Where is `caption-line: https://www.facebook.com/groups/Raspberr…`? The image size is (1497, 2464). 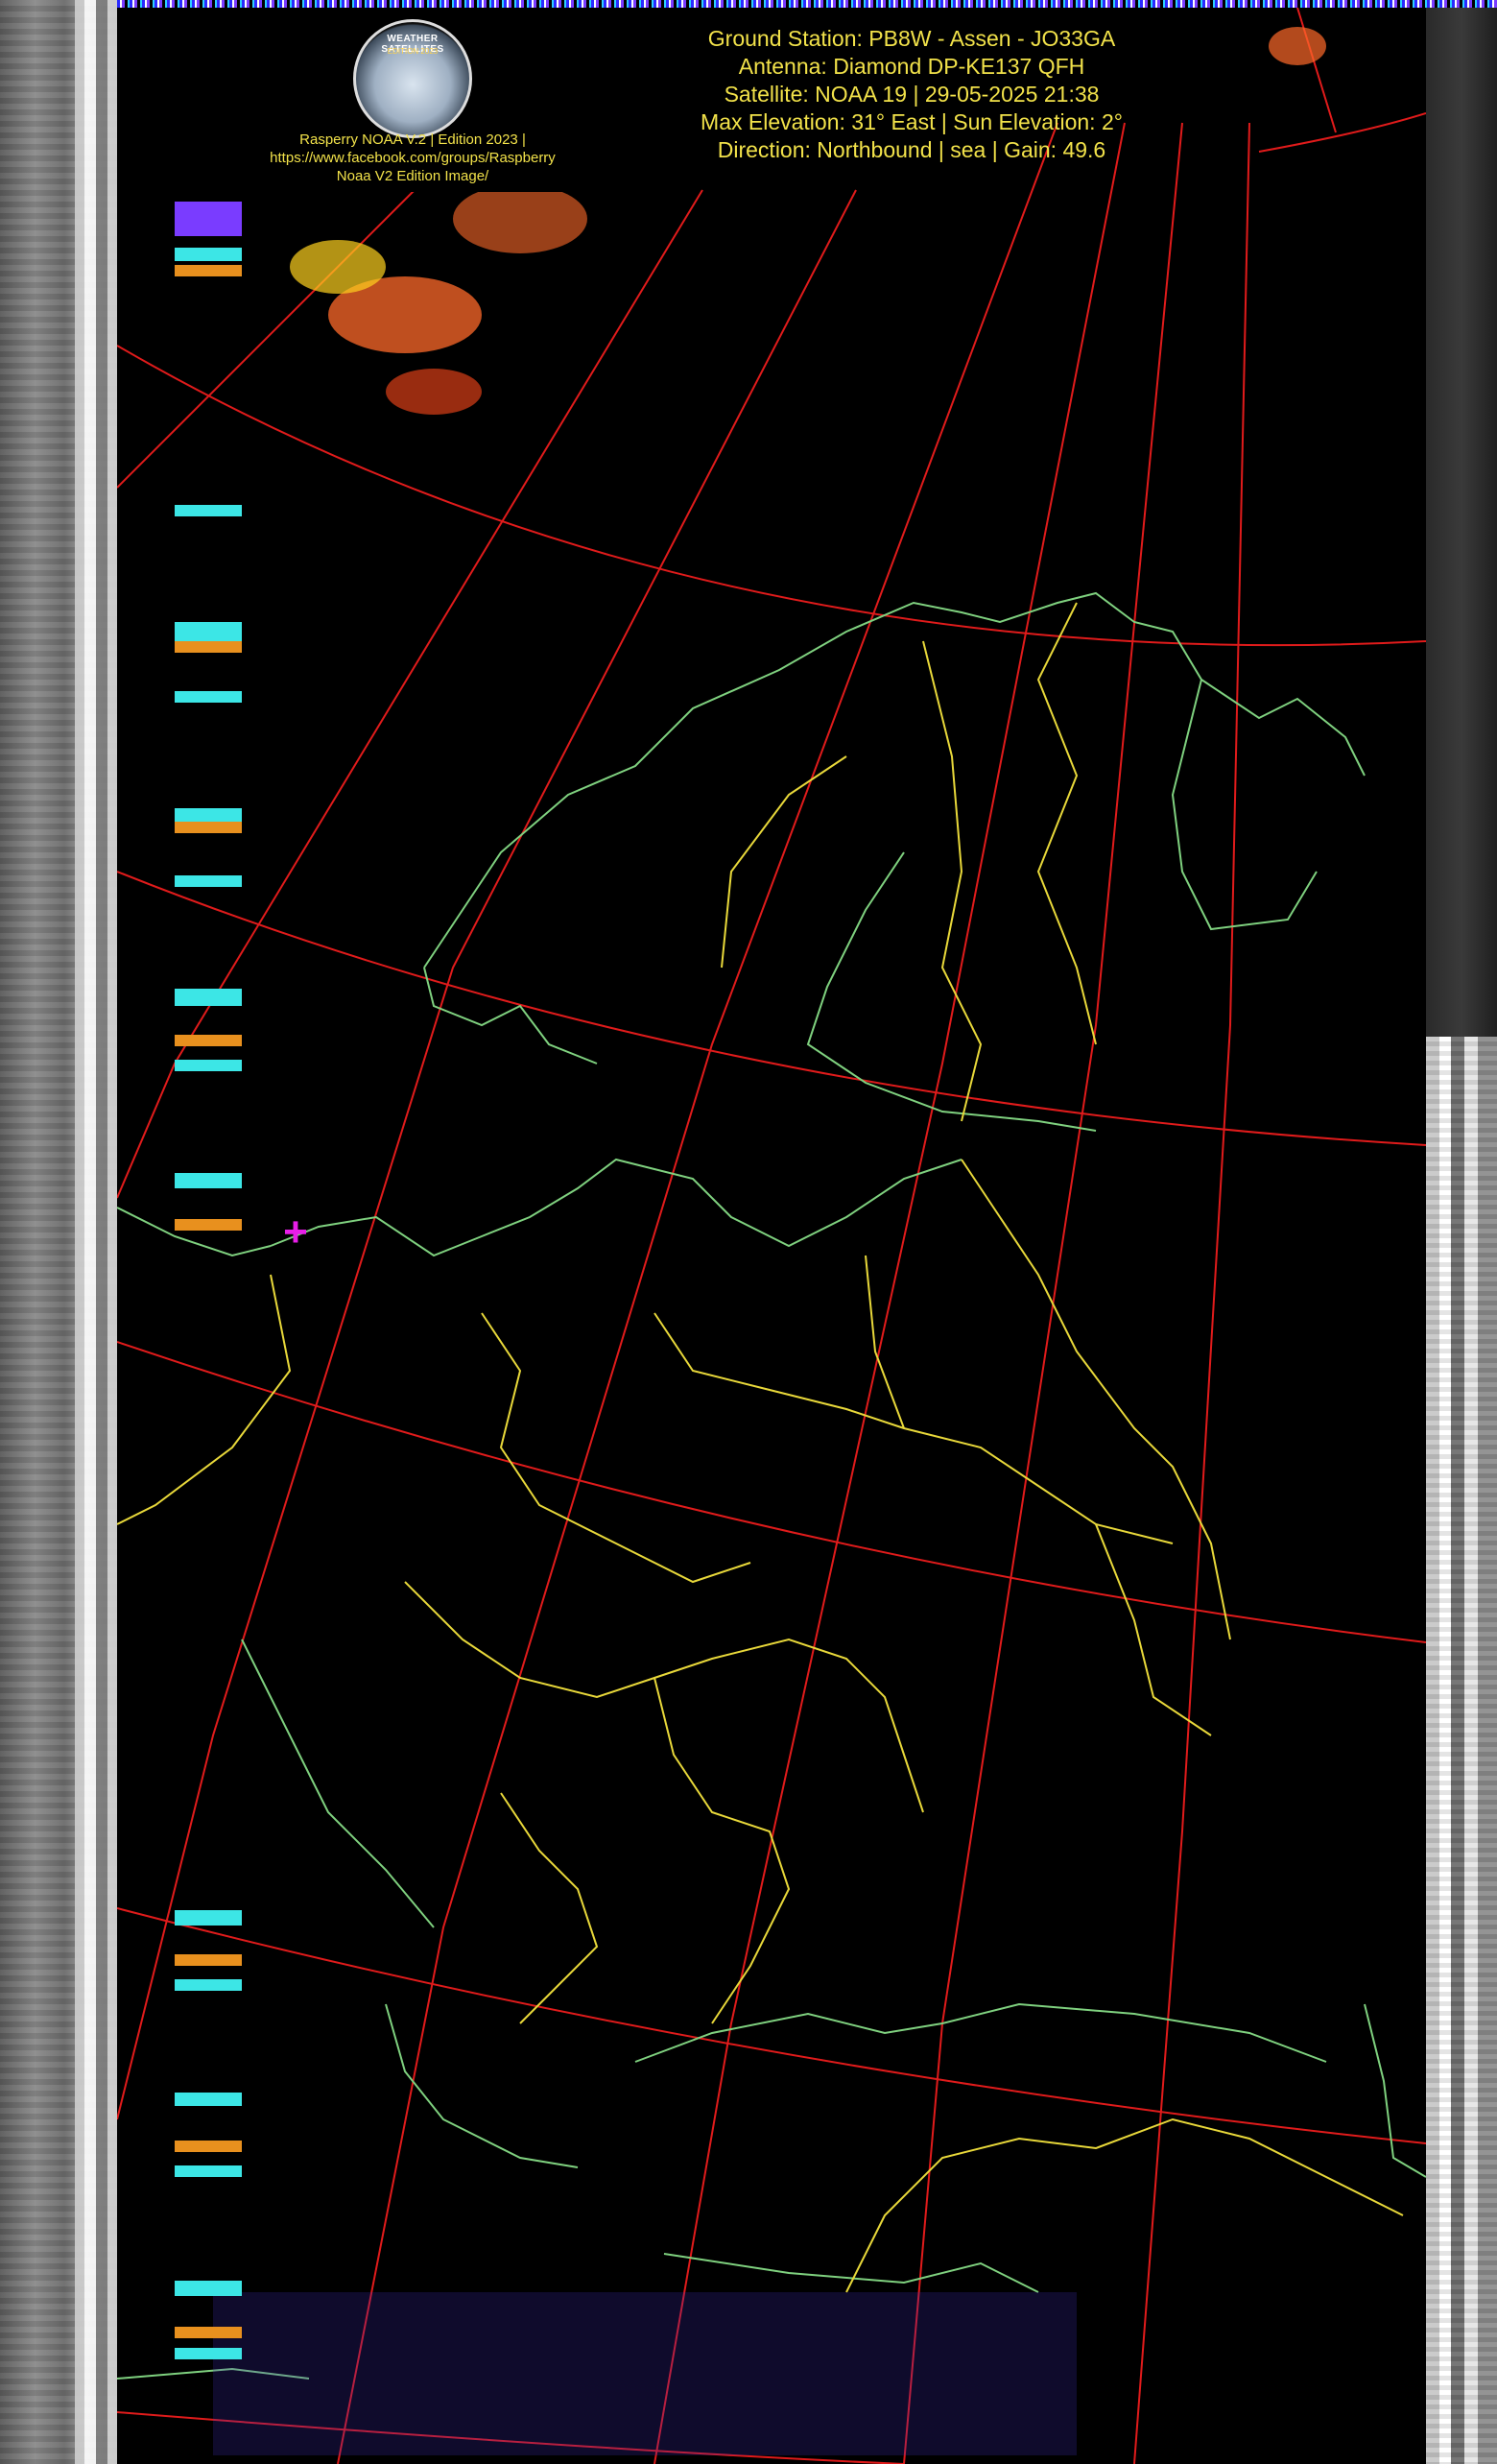
caption-line: https://www.facebook.com/groups/Raspberr… is located at coordinates (413, 158).